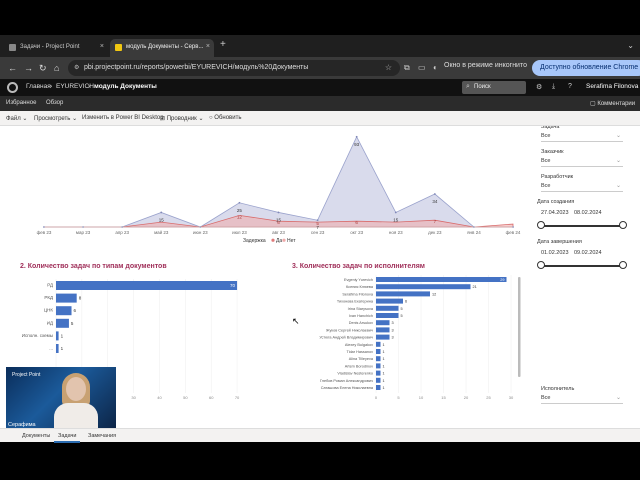  What do you see at coordinates (555, 253) in the screenshot?
I see `date-from-input: 01.02.2023` at bounding box center [555, 253].